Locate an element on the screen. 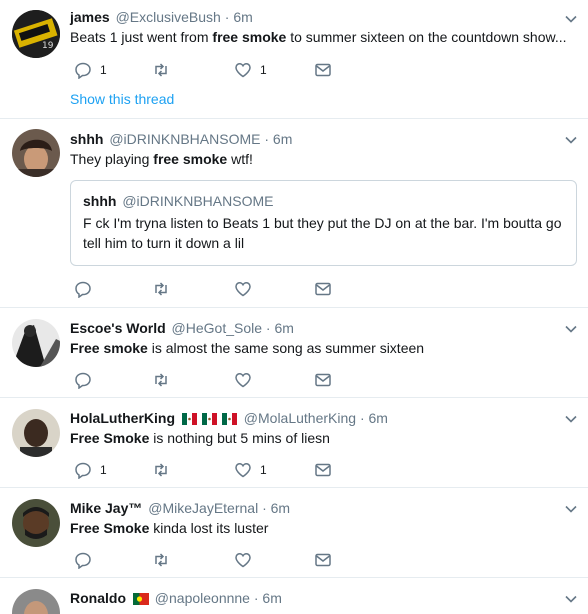 This screenshot has height=614, width=588. tweet-header: Escoe's World @HeGot_Sole · 6m is located at coordinates (182, 328).